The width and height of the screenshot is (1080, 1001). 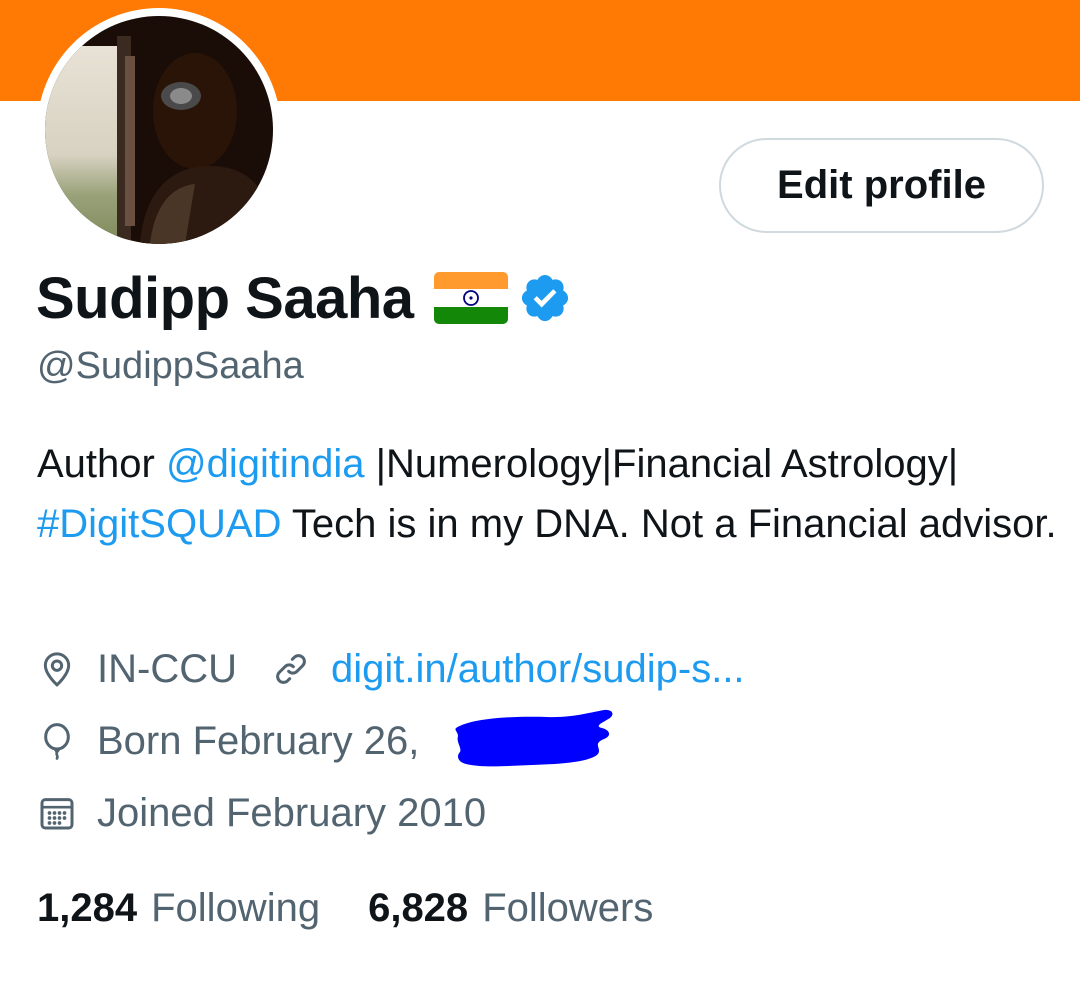 What do you see at coordinates (568, 907) in the screenshot?
I see `followers-label: Followers` at bounding box center [568, 907].